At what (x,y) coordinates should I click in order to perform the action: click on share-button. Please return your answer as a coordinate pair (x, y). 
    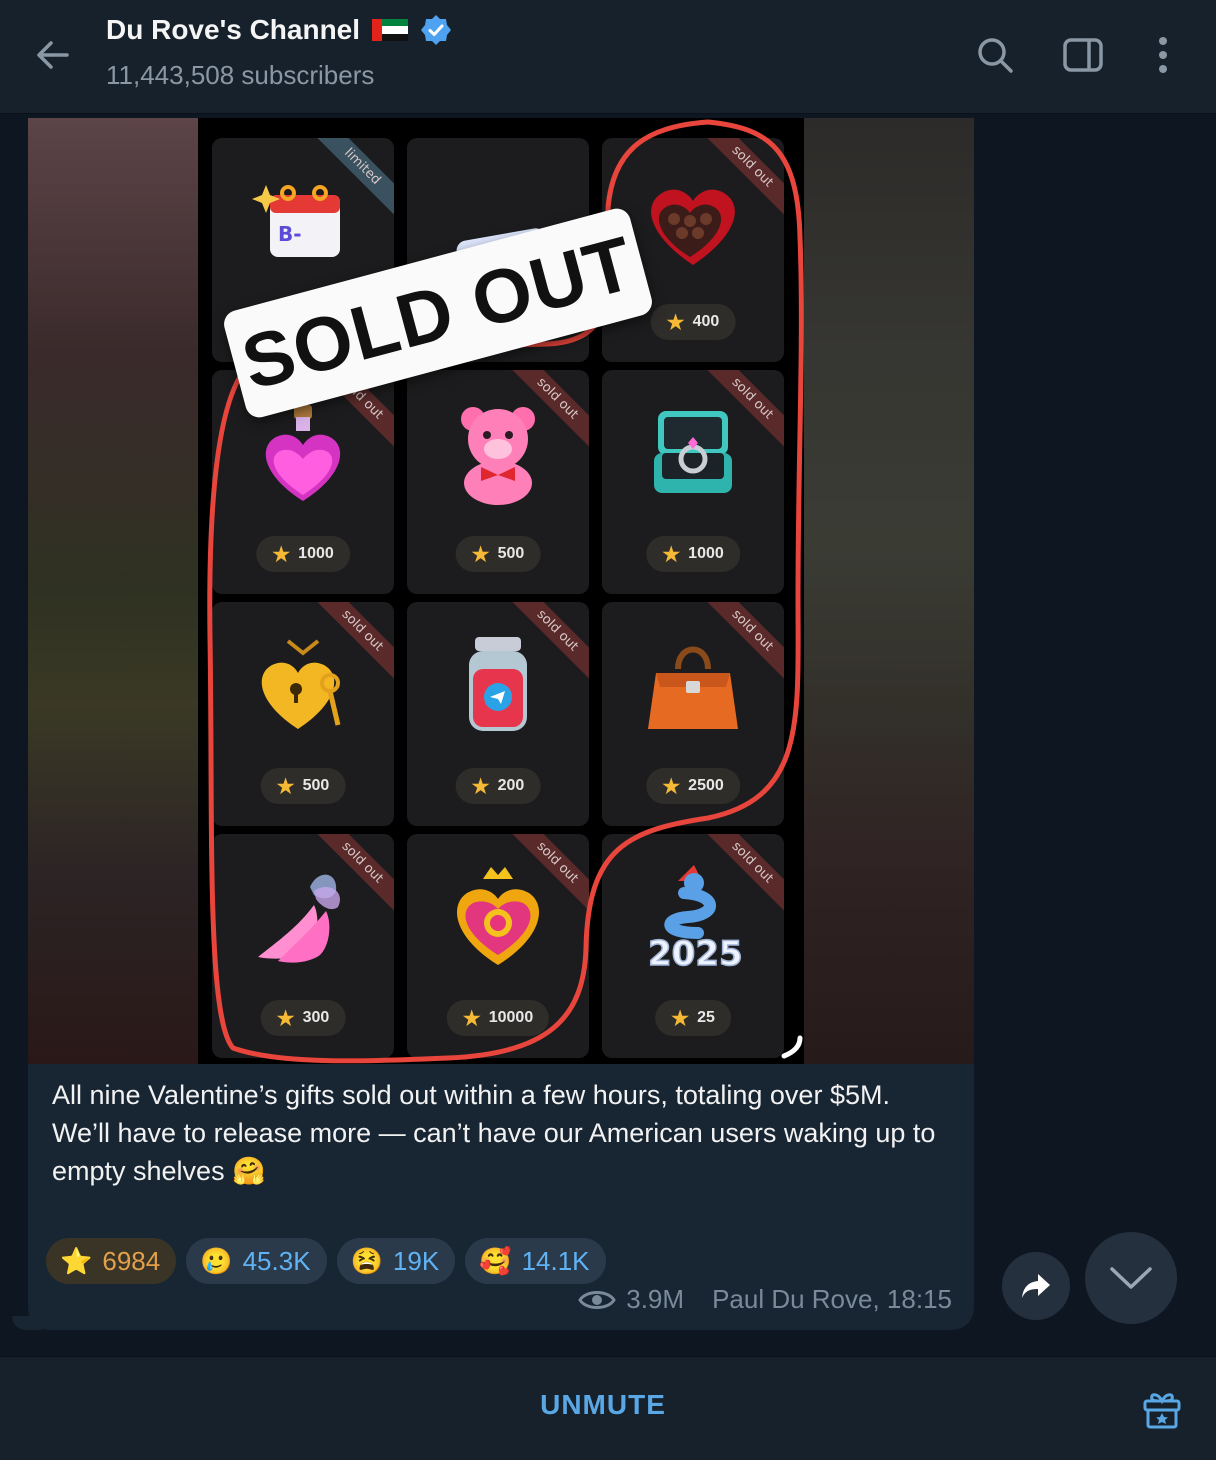
    Looking at the image, I should click on (1036, 1286).